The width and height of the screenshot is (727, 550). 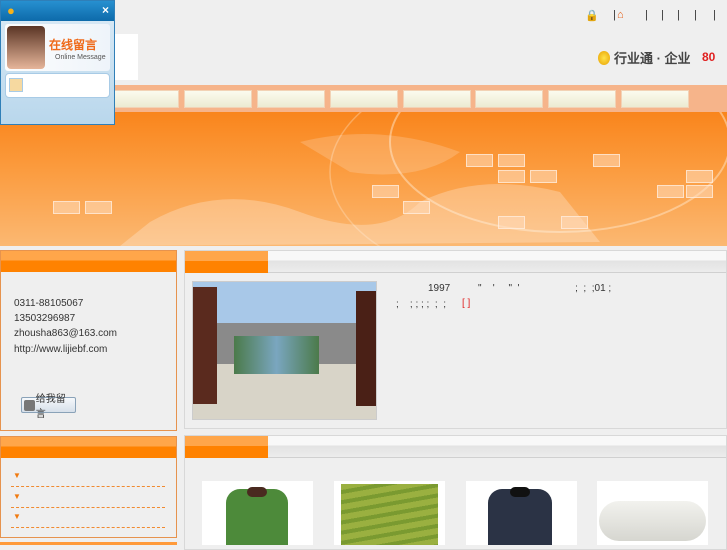 What do you see at coordinates (73, 45) in the screenshot?
I see `popup-title-cn: 在线留言` at bounding box center [73, 45].